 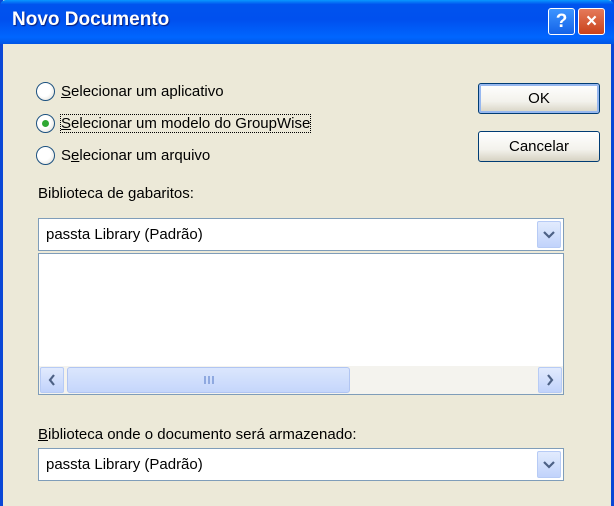 I want to click on horizontal-scrollbar, so click(x=301, y=380).